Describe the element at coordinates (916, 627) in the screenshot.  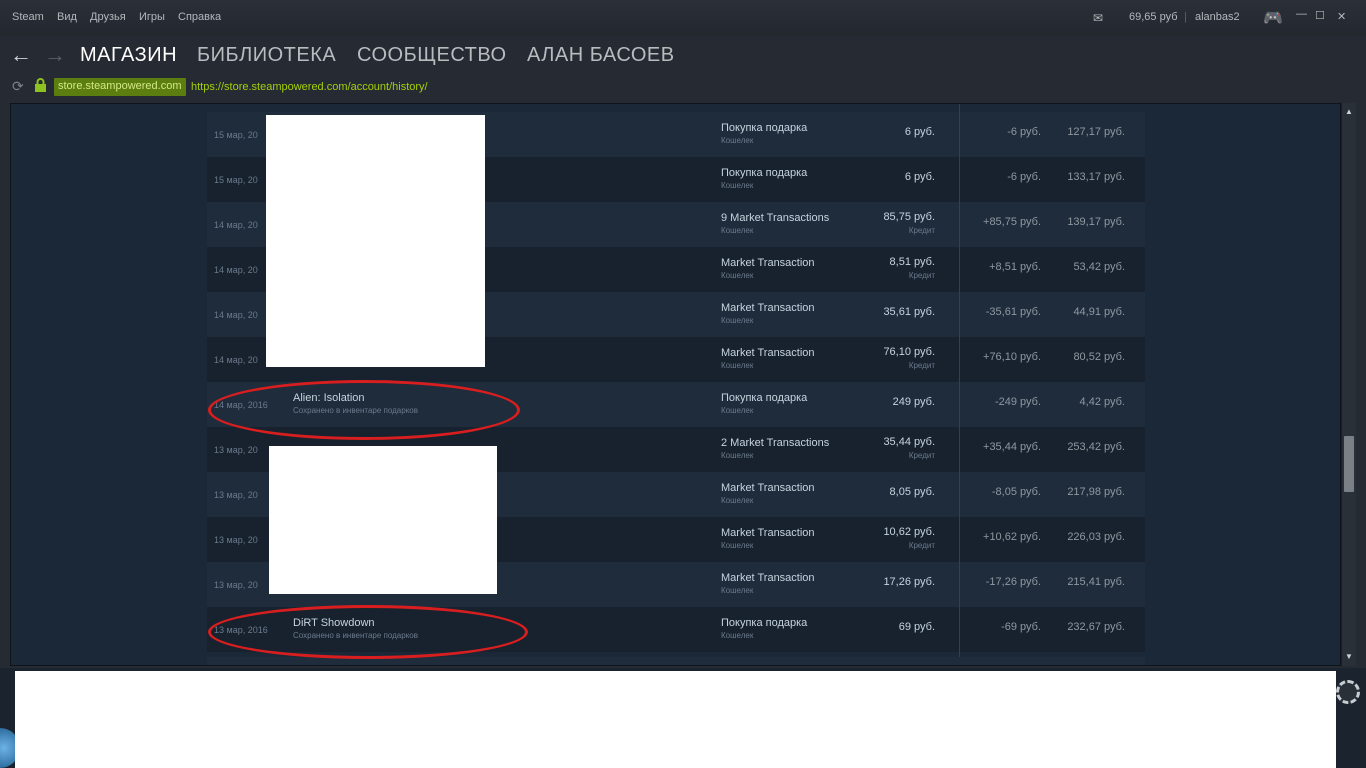
I see `row-total: 69 руб.` at that location.